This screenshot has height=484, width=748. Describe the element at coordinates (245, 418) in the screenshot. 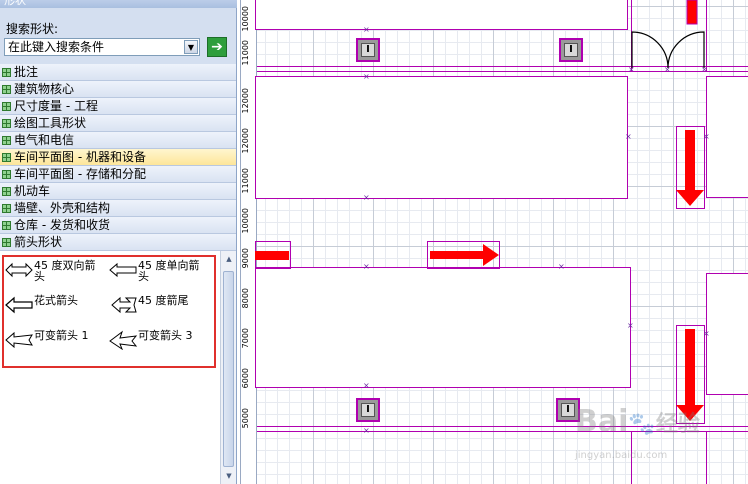

I see `ruler-label: 5000` at that location.